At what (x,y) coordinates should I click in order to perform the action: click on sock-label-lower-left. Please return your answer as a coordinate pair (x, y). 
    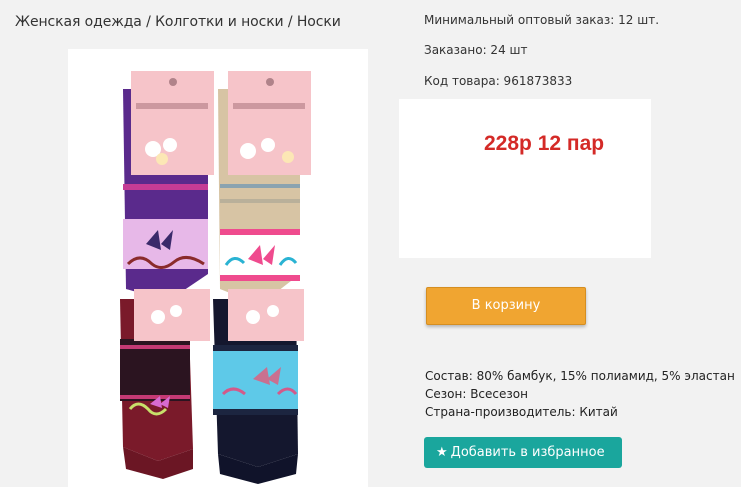
    Looking at the image, I should click on (172, 315).